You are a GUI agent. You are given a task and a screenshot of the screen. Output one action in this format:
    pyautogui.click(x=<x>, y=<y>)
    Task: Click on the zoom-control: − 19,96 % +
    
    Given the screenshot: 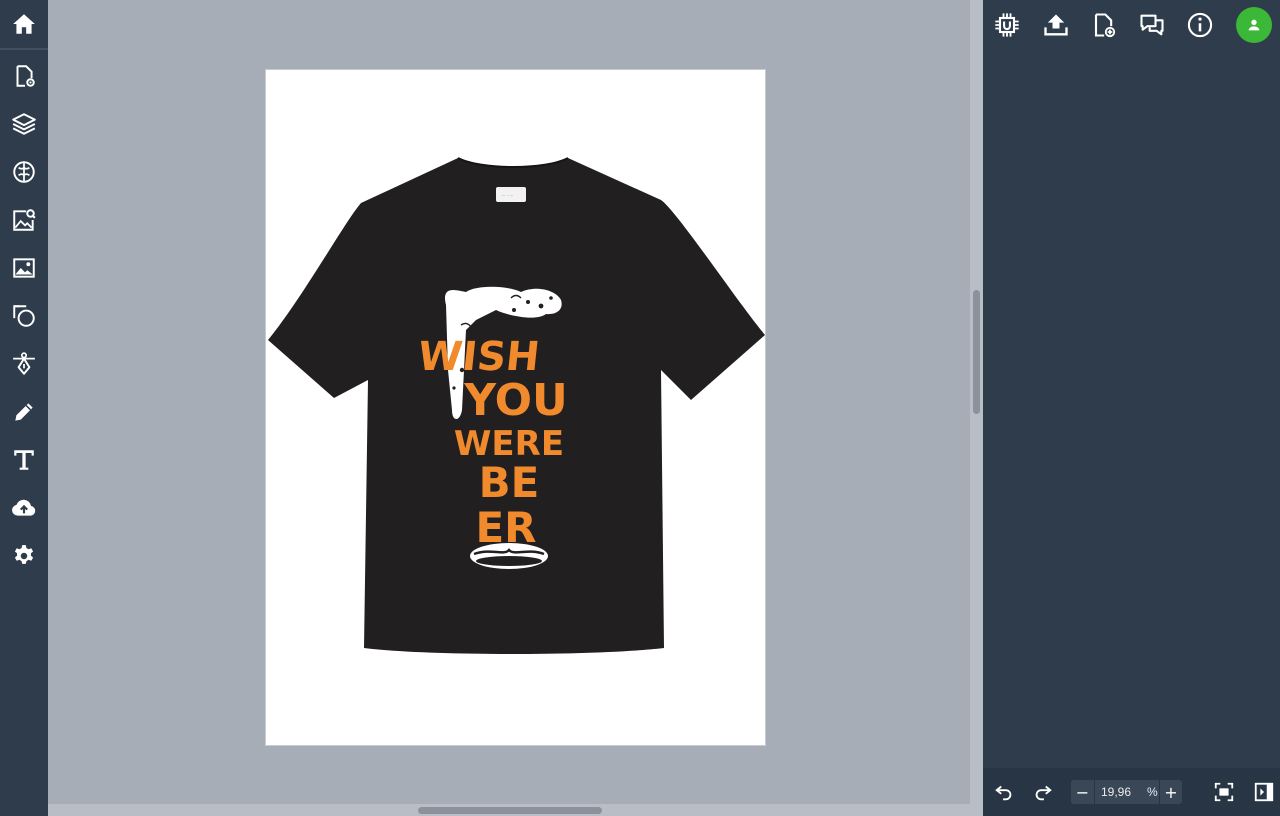 What is the action you would take?
    pyautogui.click(x=1126, y=792)
    